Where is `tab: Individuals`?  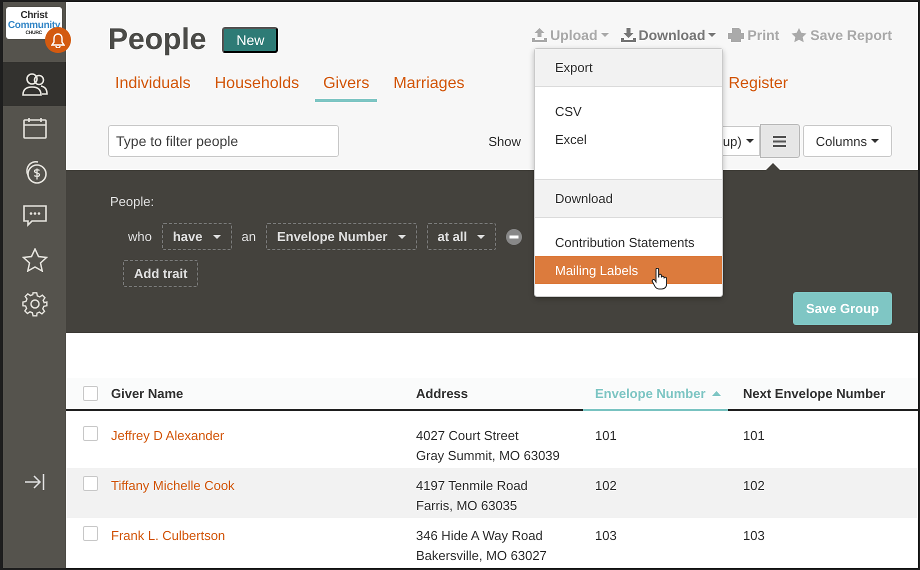
tab: Individuals is located at coordinates (153, 88).